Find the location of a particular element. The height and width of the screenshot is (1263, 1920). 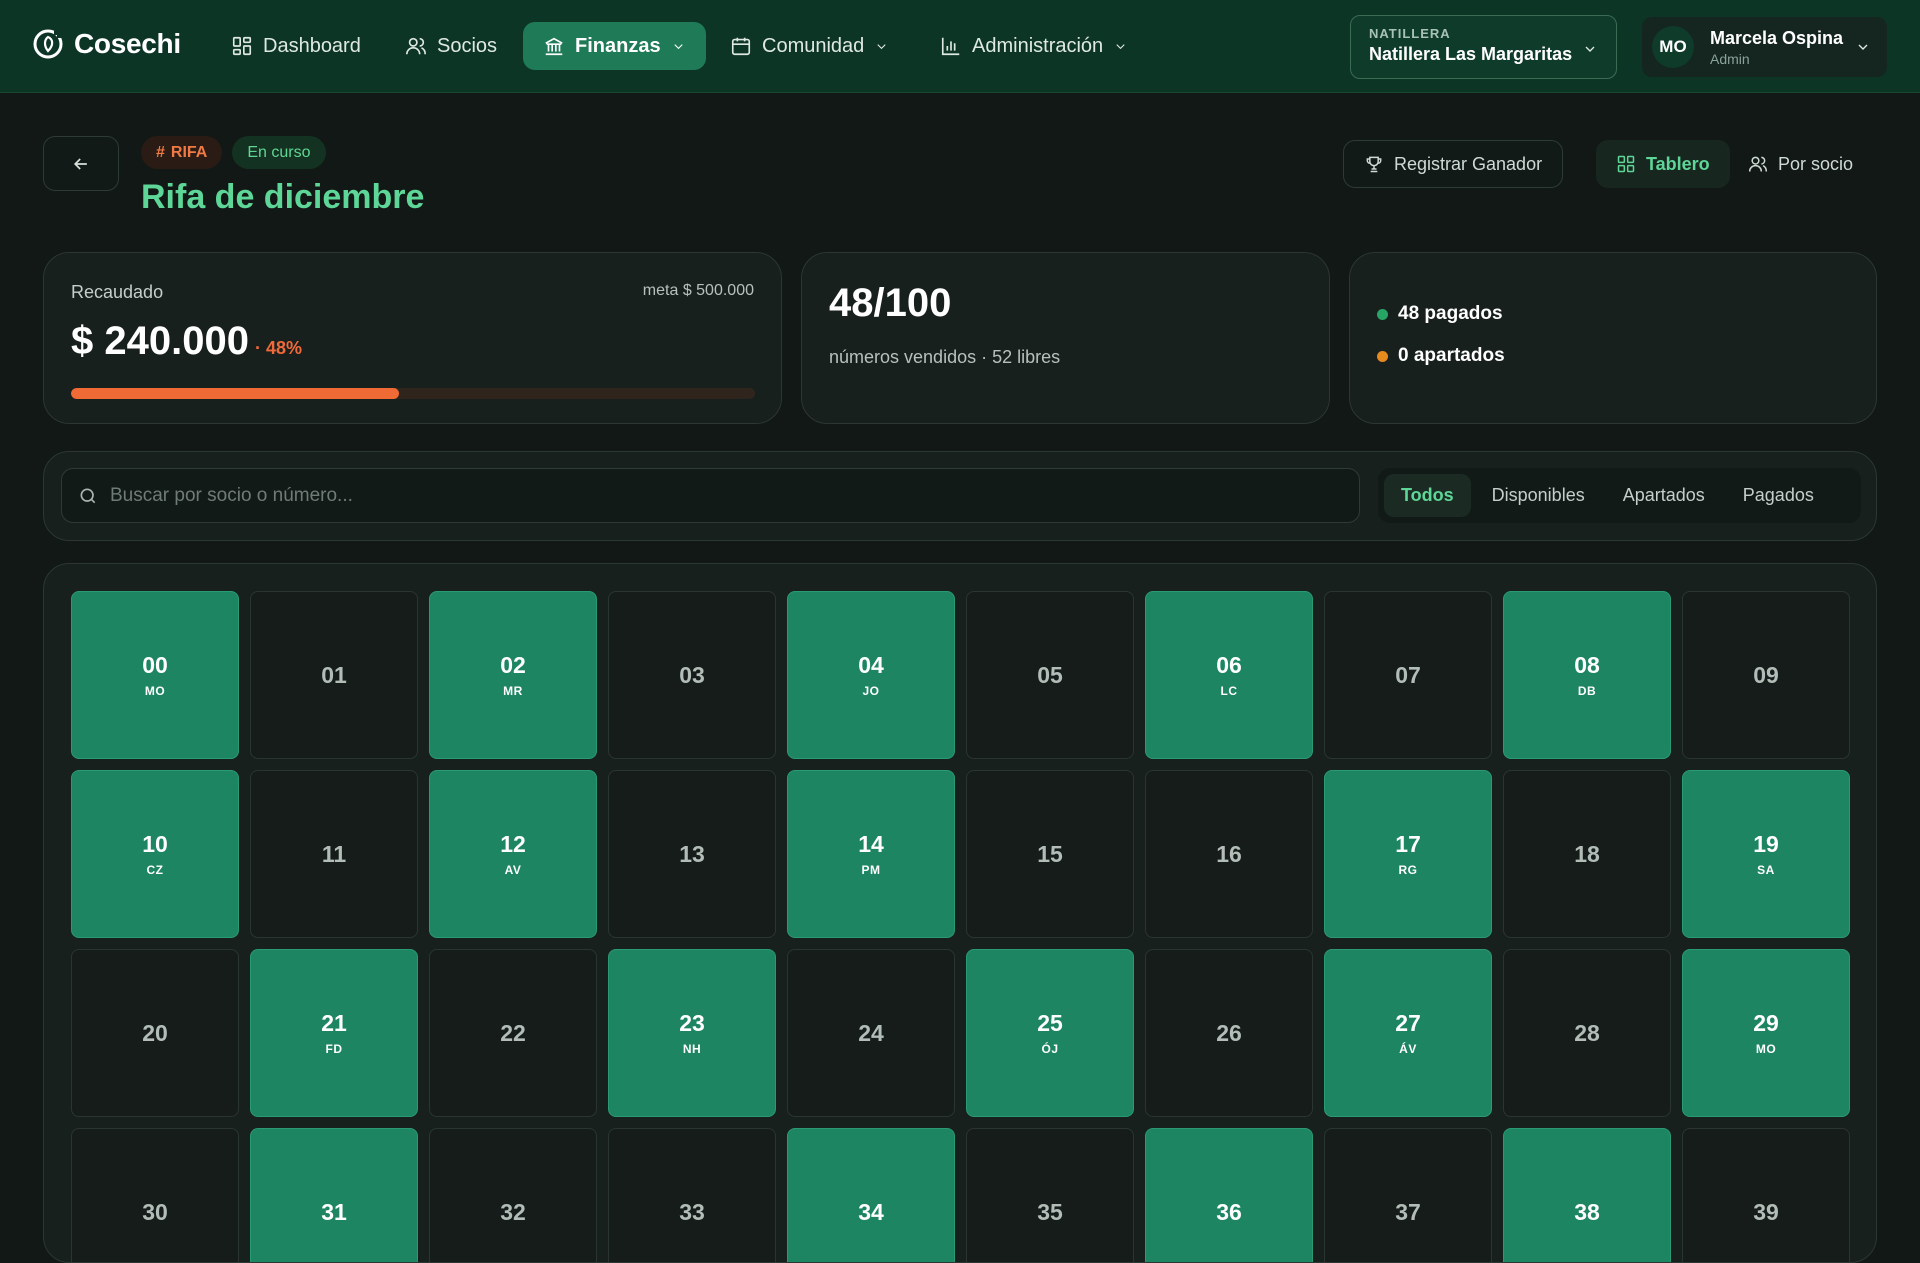

raffle-number-cell: 13 is located at coordinates (692, 854).